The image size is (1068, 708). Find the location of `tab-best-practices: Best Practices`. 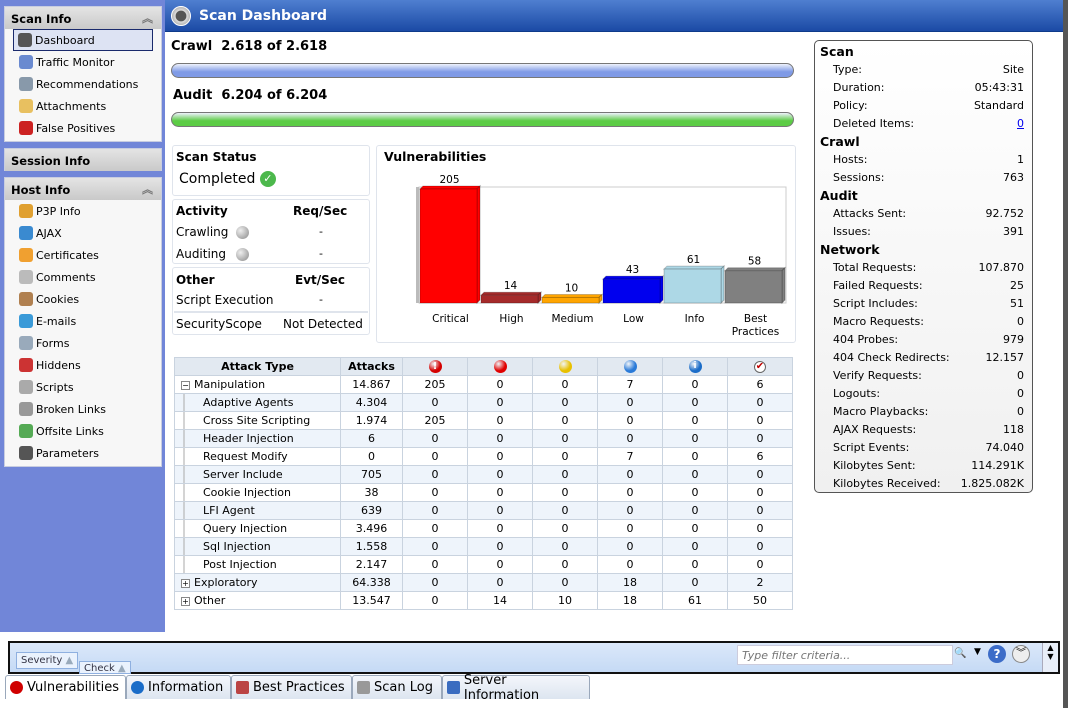

tab-best-practices: Best Practices is located at coordinates (291, 687).